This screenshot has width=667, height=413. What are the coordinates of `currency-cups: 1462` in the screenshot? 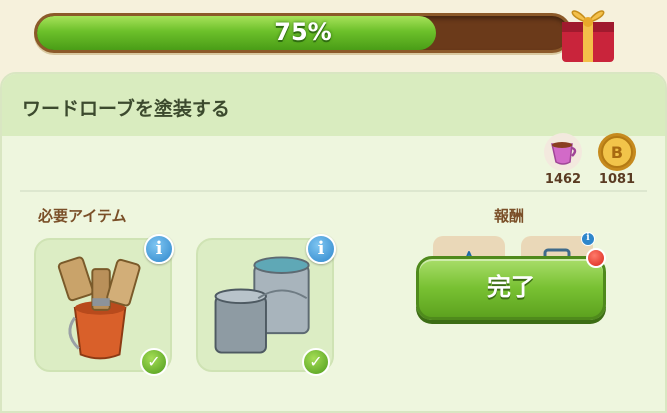 It's located at (563, 159).